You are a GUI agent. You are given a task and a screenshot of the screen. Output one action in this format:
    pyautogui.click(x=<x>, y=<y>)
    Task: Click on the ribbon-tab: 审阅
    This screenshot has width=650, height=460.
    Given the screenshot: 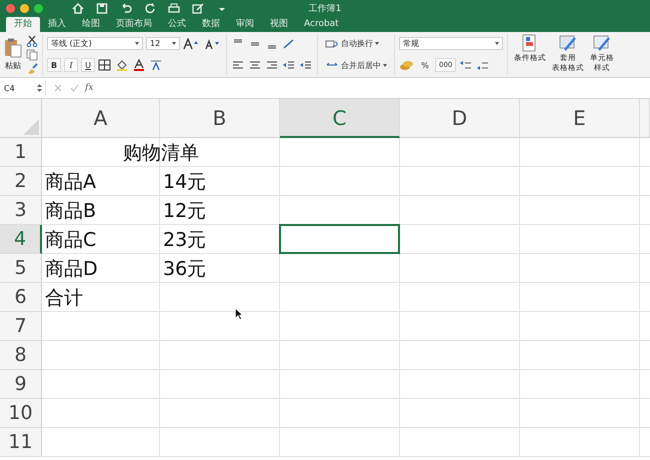 What is the action you would take?
    pyautogui.click(x=245, y=24)
    